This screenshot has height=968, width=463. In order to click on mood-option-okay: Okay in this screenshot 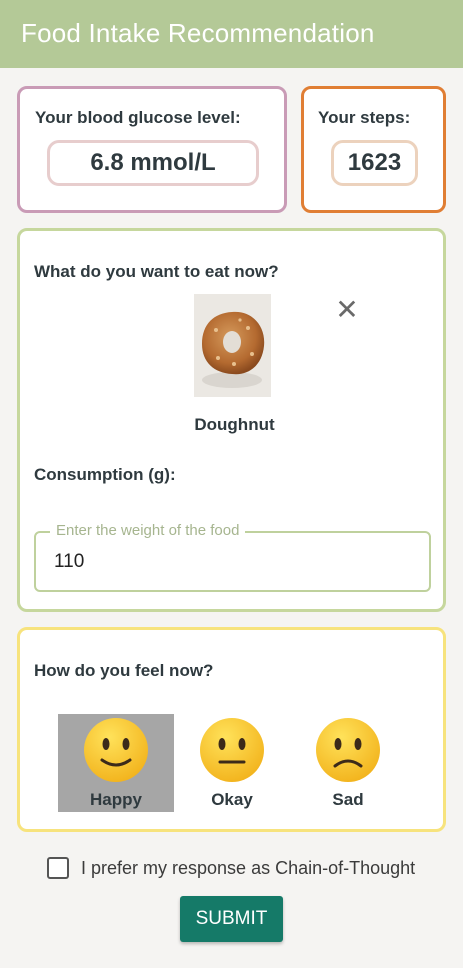, I will do `click(232, 763)`.